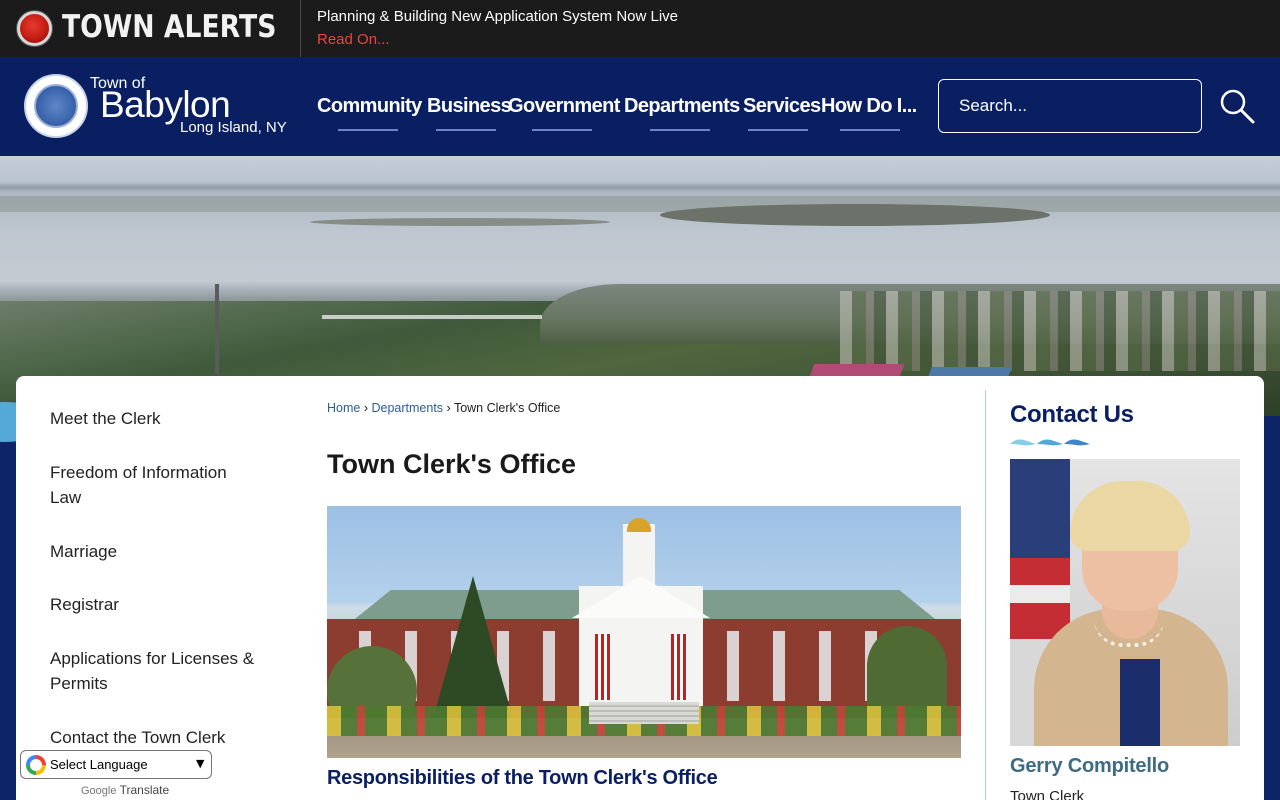 Image resolution: width=1280 pixels, height=800 pixels. What do you see at coordinates (443, 408) in the screenshot?
I see `breadcrumb: Home › Departments › Town Clerk's Office` at bounding box center [443, 408].